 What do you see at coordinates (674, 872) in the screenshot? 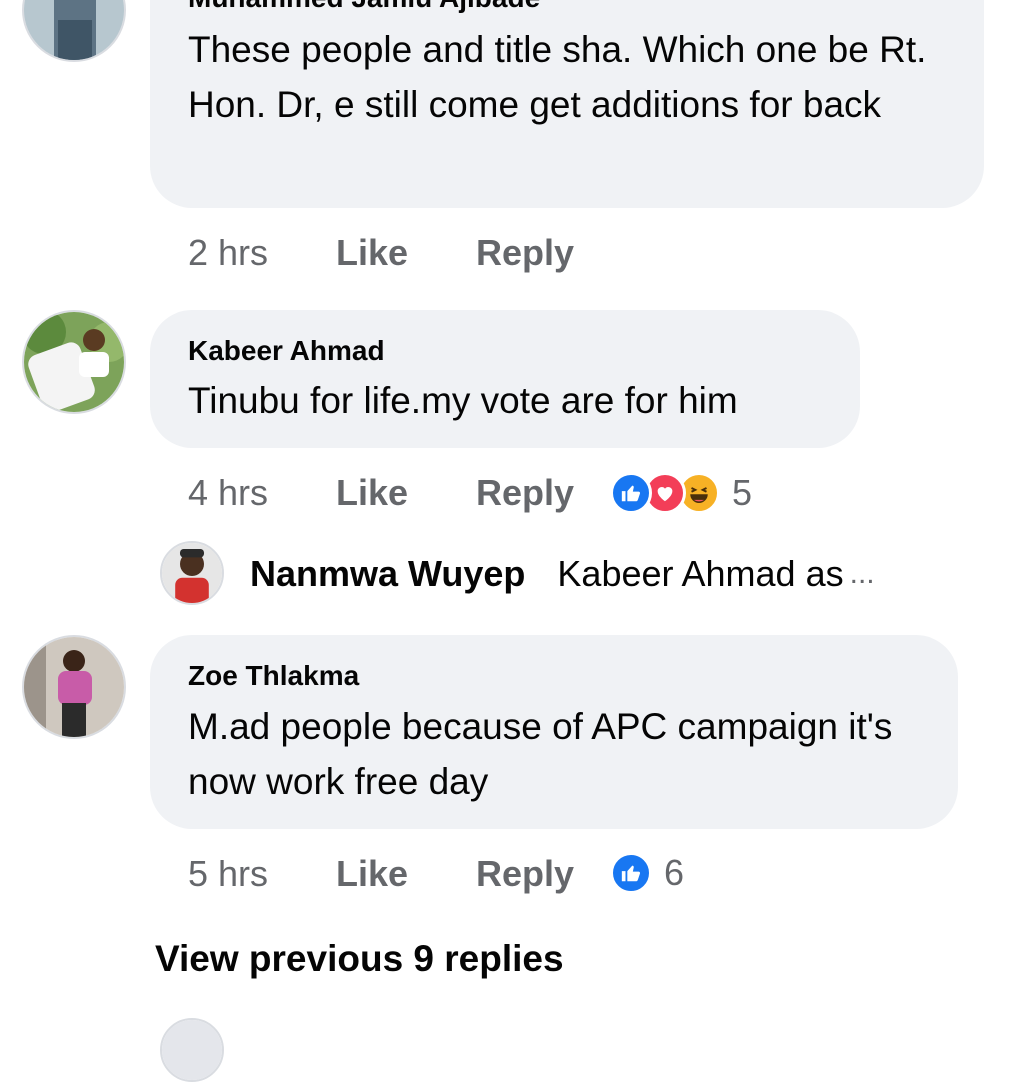
I see `reaction-count: 6` at bounding box center [674, 872].